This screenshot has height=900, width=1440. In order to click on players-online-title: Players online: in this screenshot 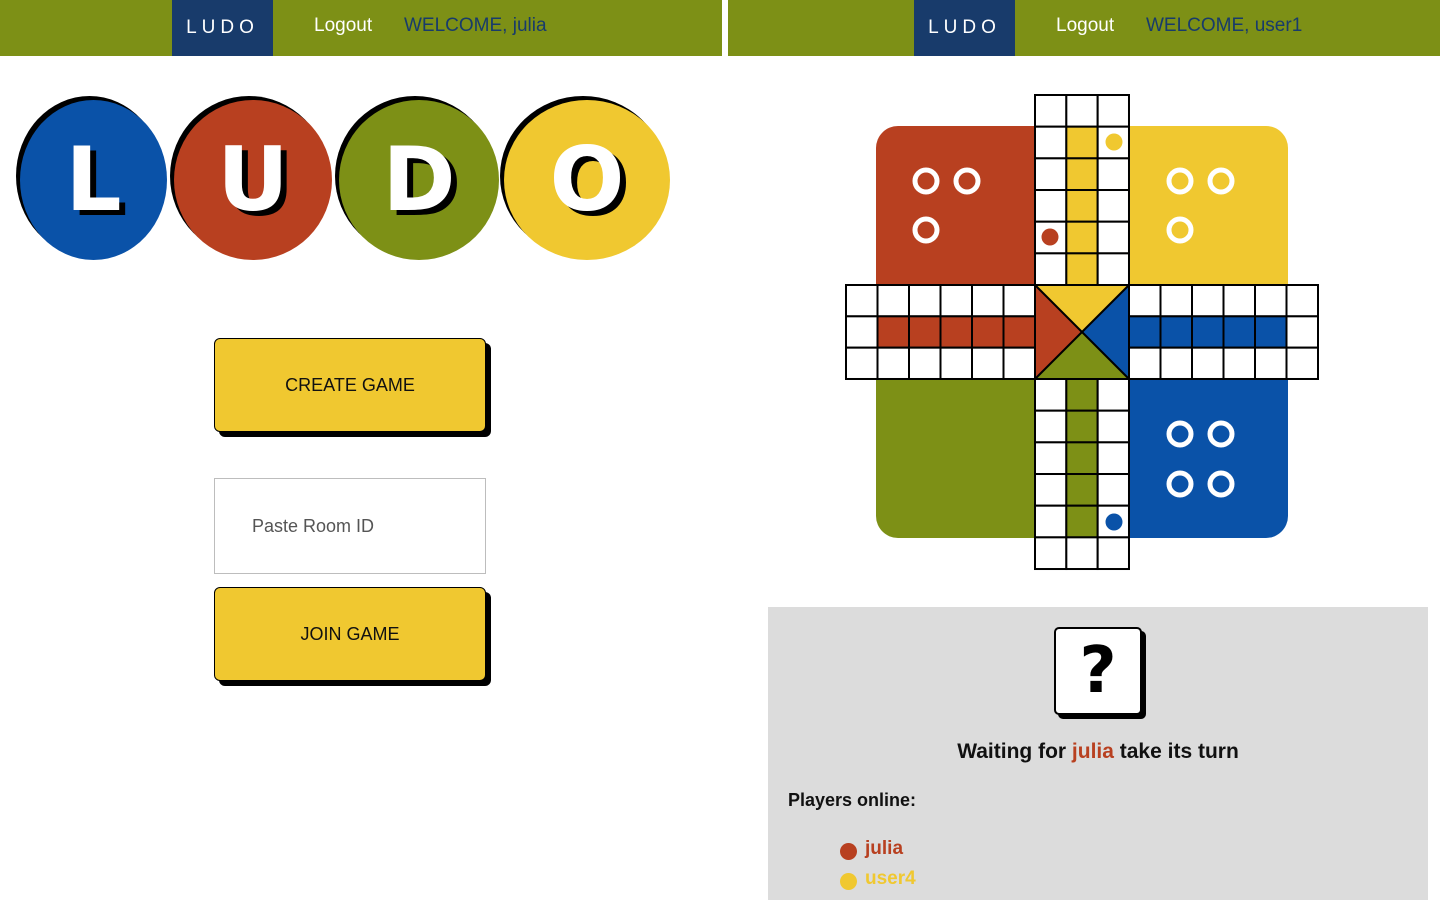, I will do `click(852, 800)`.